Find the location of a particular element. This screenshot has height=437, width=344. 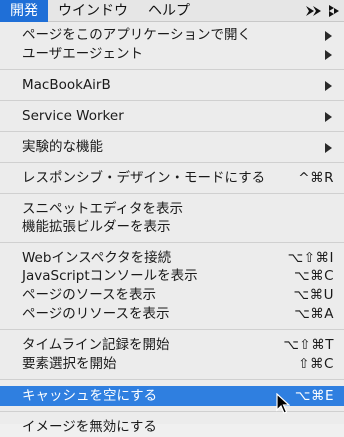

menu-item-user-agent: ユーザエージェント is located at coordinates (172, 54).